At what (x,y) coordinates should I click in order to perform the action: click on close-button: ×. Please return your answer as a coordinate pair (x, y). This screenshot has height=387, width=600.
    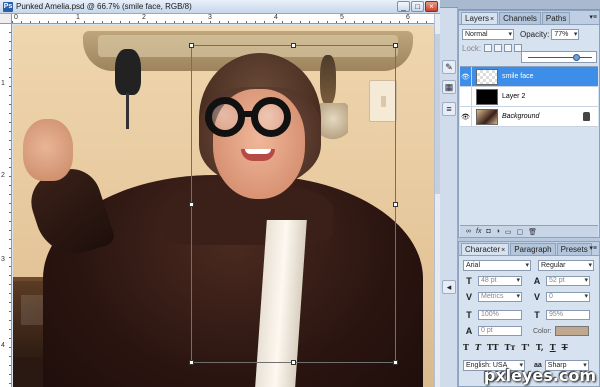
    Looking at the image, I should click on (431, 6).